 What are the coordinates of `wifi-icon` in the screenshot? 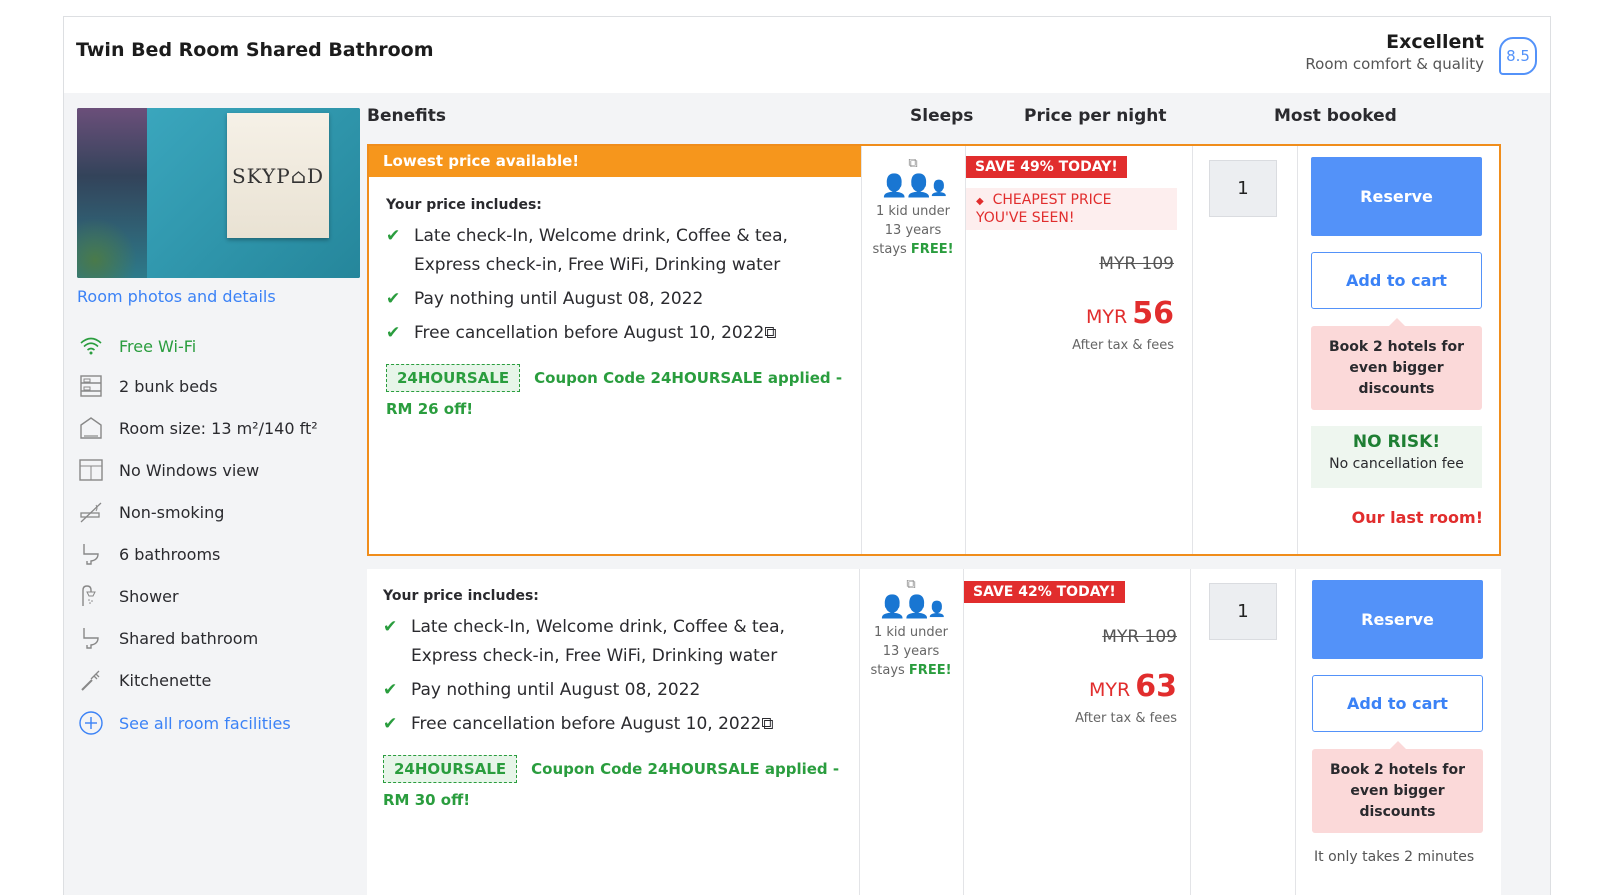 It's located at (91, 346).